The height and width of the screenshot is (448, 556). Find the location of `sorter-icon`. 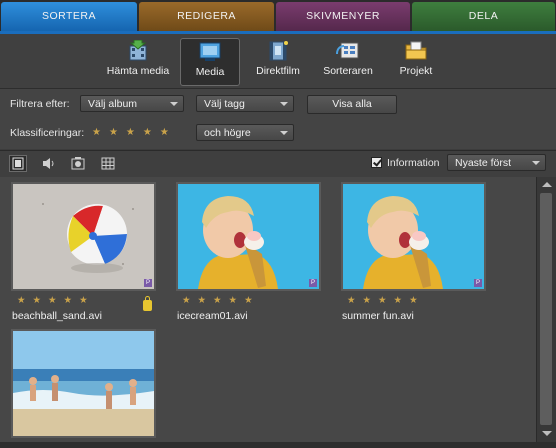

sorter-icon is located at coordinates (348, 51).